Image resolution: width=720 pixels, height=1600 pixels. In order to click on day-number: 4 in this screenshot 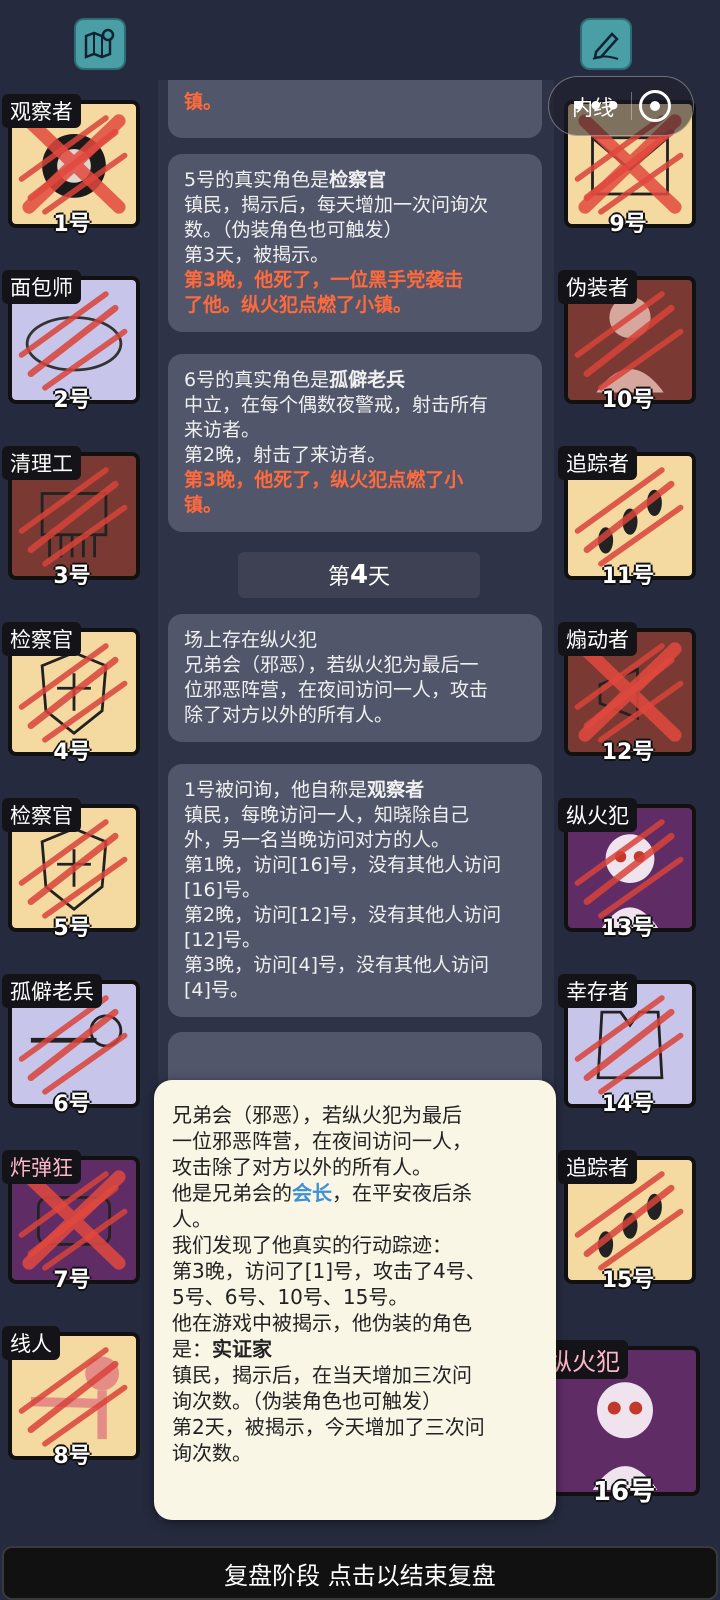, I will do `click(359, 575)`.